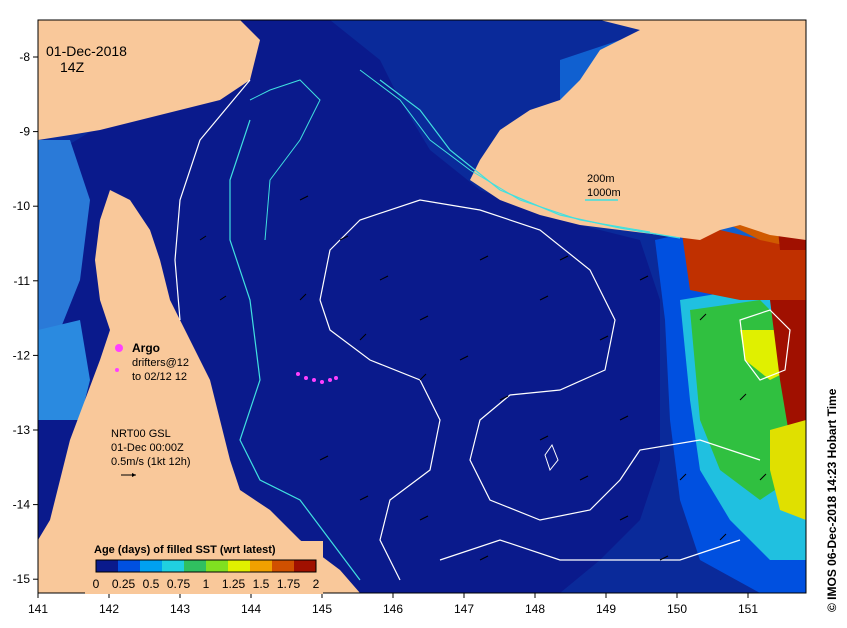 Image resolution: width=847 pixels, height=628 pixels. I want to click on colorbar-tick: 0.5, so click(151, 584).